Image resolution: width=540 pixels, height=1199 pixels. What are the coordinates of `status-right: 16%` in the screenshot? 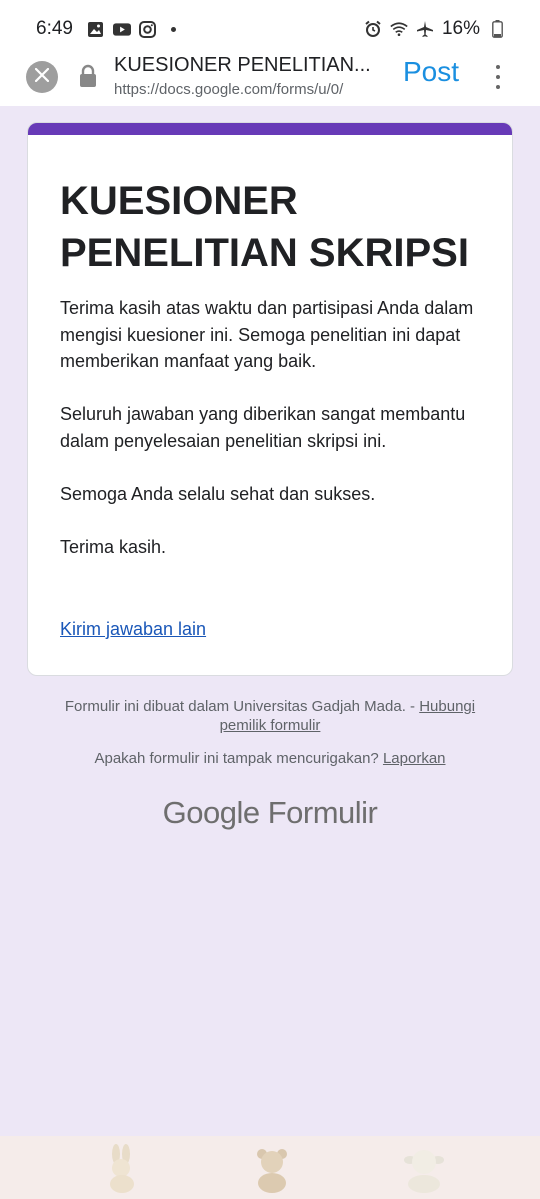 It's located at (435, 29).